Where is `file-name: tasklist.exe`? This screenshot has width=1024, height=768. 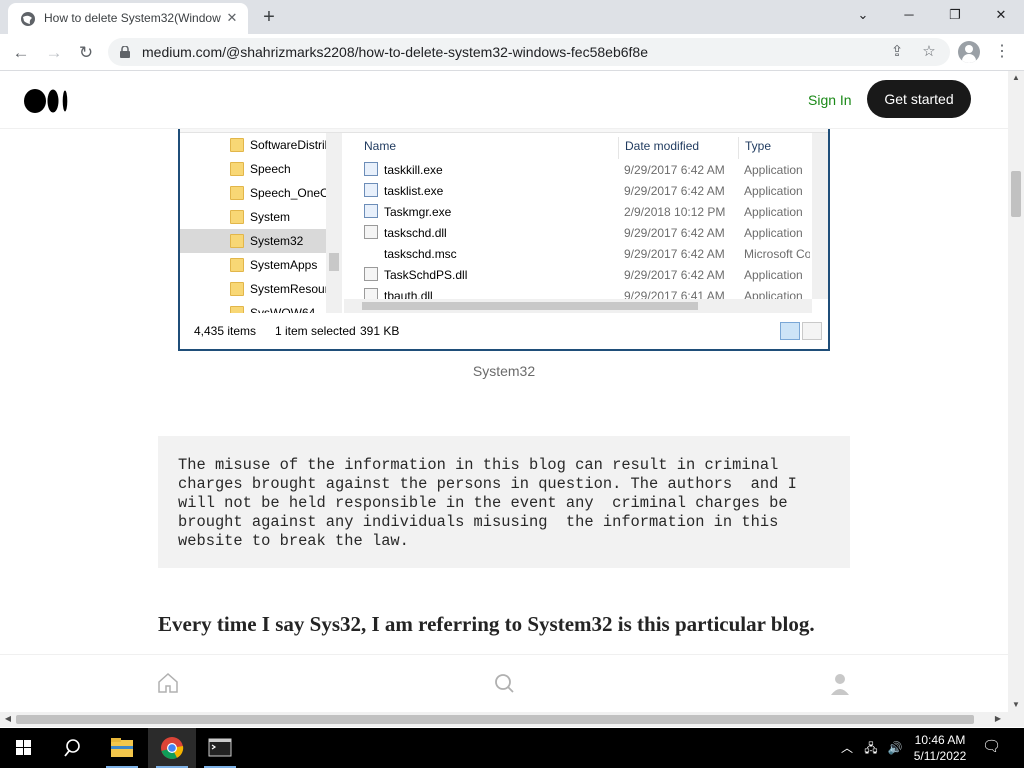 file-name: tasklist.exe is located at coordinates (414, 191).